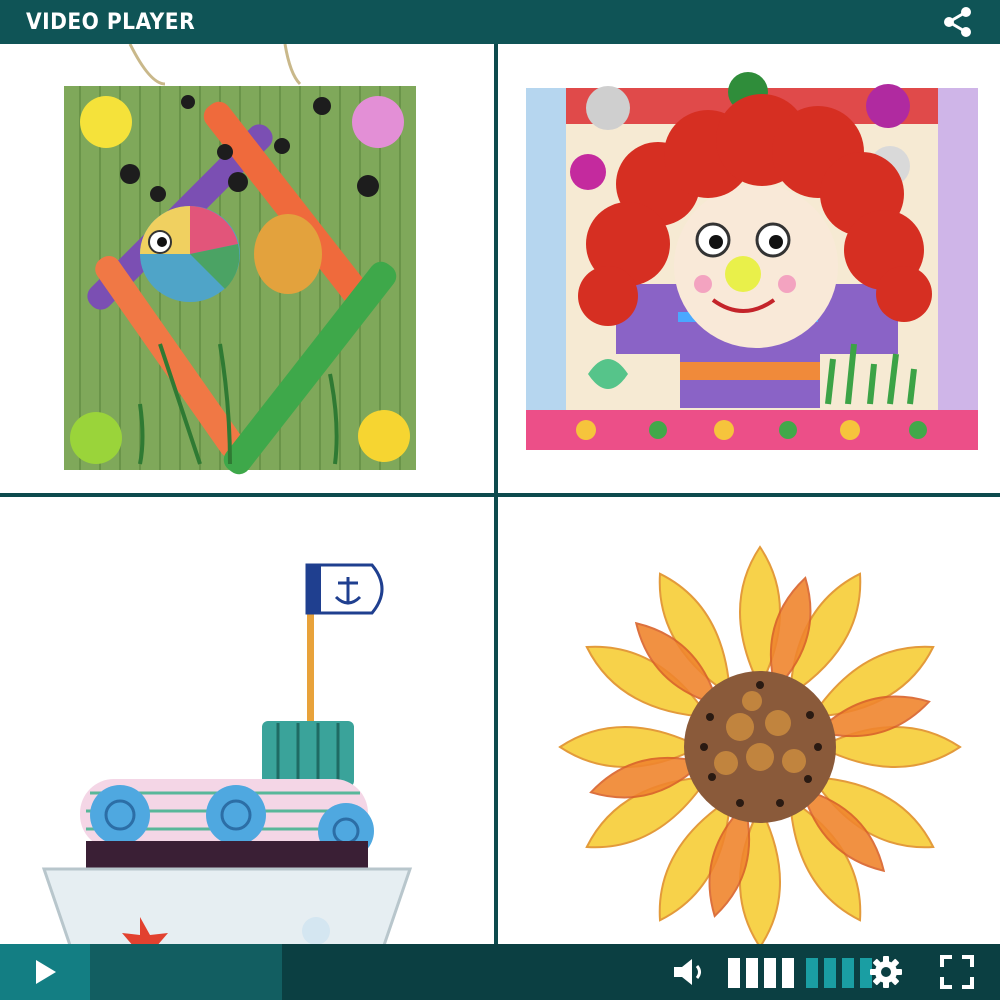  I want to click on play-icon, so click(46, 972).